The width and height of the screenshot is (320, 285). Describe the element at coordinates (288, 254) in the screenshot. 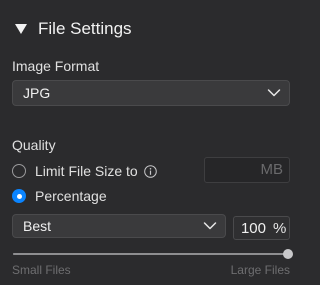

I see `quality-slider-thumb` at that location.